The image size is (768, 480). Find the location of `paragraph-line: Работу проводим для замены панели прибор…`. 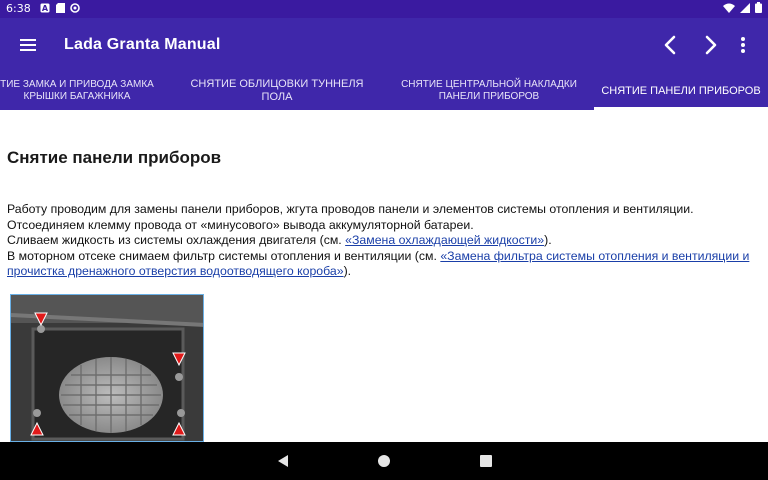

paragraph-line: Работу проводим для замены панели прибор… is located at coordinates (350, 209).